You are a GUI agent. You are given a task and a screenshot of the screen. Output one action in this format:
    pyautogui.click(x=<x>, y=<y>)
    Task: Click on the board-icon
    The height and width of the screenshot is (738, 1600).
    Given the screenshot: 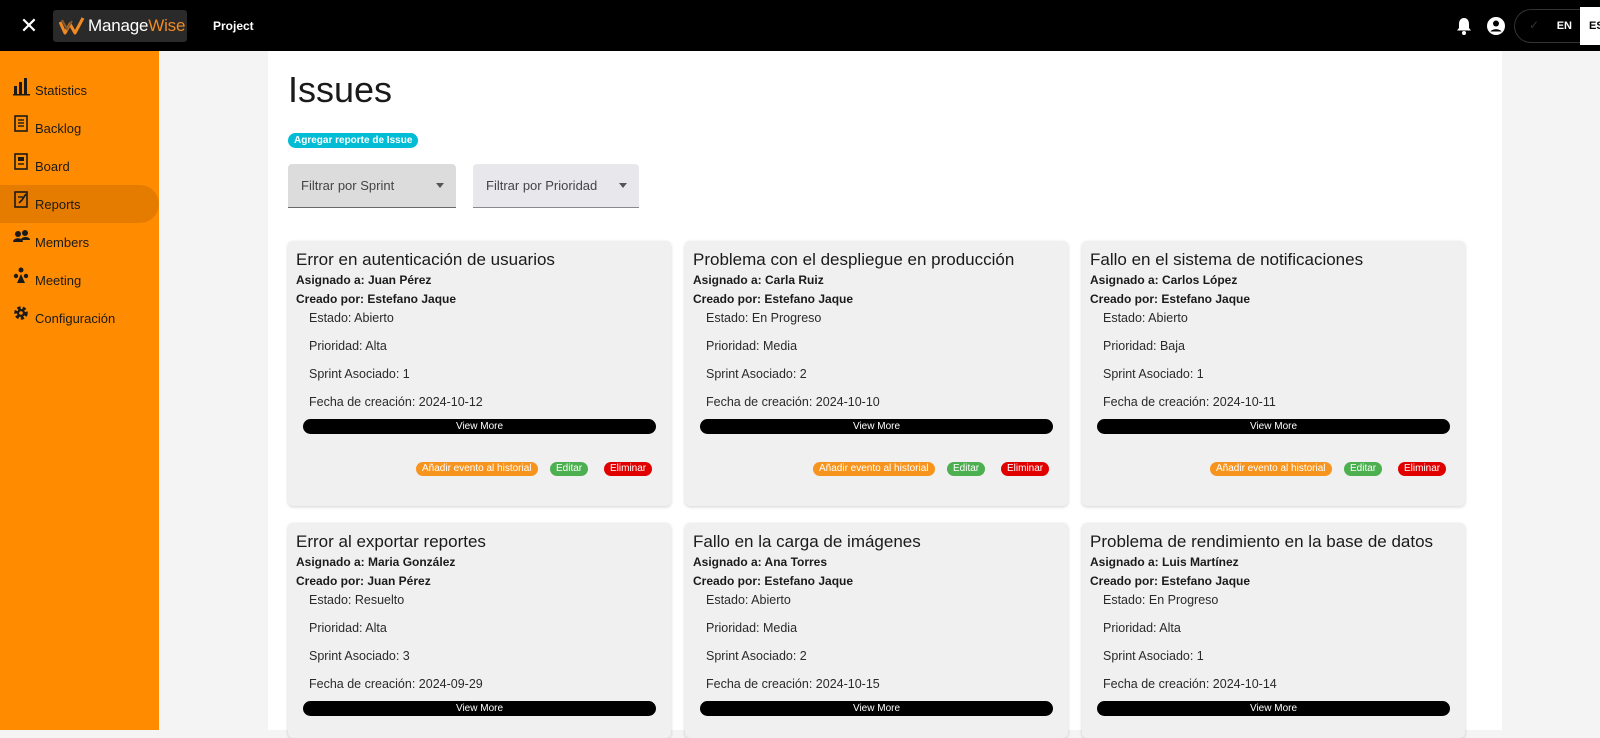 What is the action you would take?
    pyautogui.click(x=21, y=161)
    